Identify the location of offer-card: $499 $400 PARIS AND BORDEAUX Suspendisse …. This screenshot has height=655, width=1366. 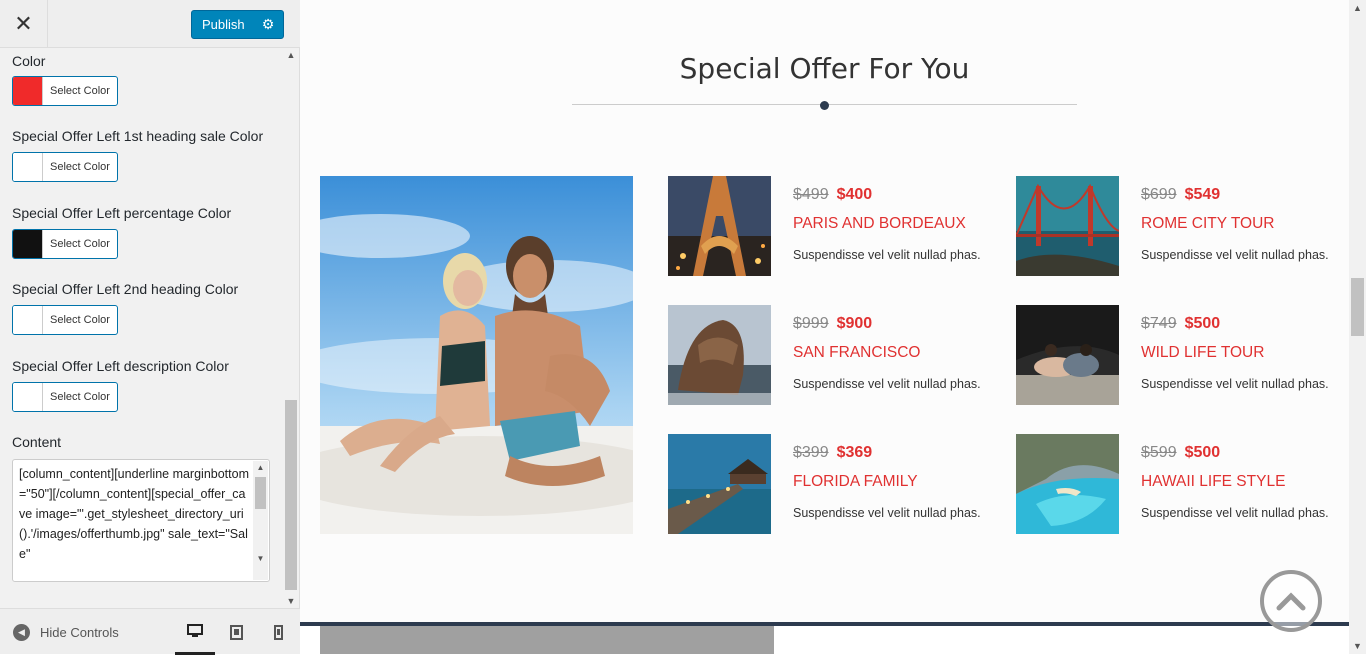
(833, 226).